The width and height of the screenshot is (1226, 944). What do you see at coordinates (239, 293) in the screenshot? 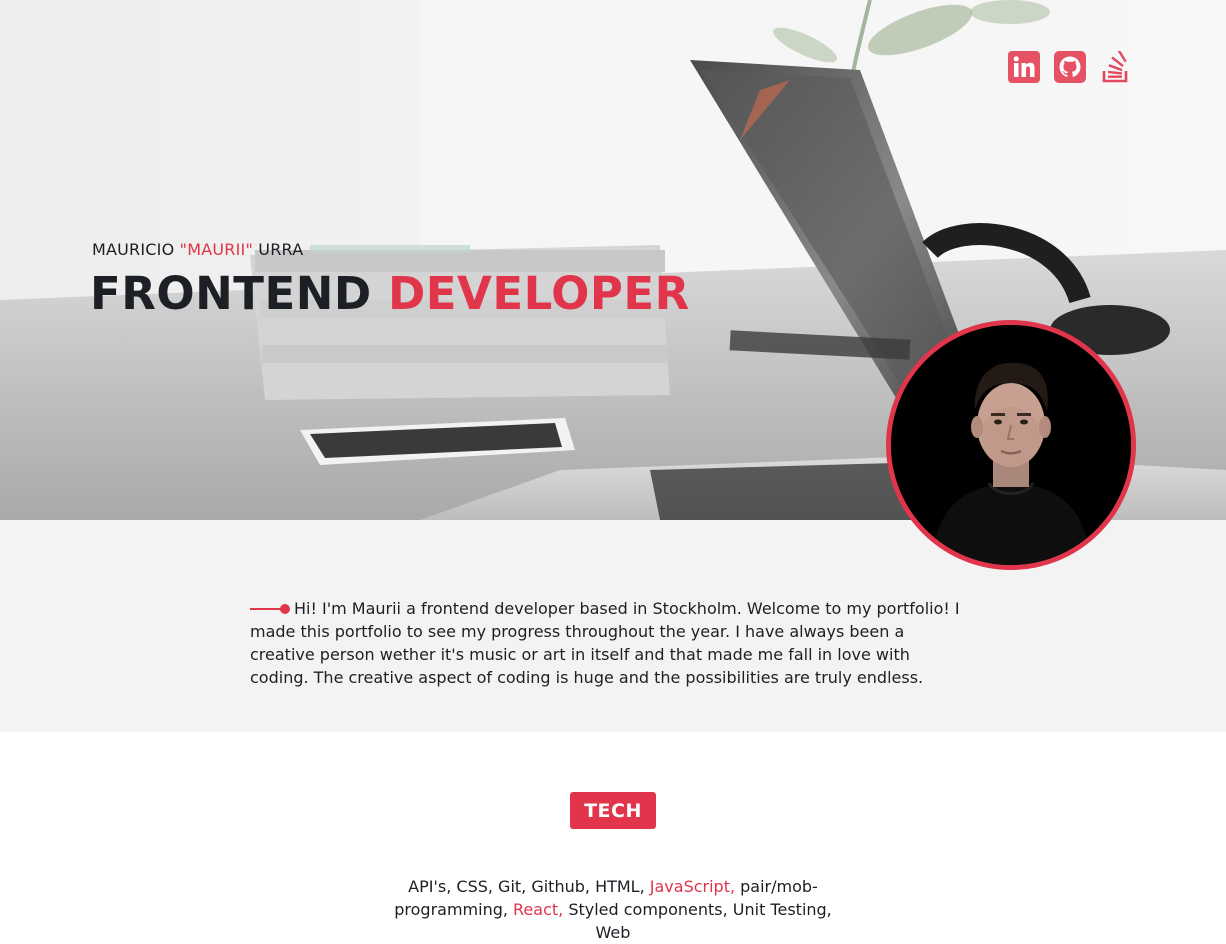
I see `title-main: FRONTEND` at bounding box center [239, 293].